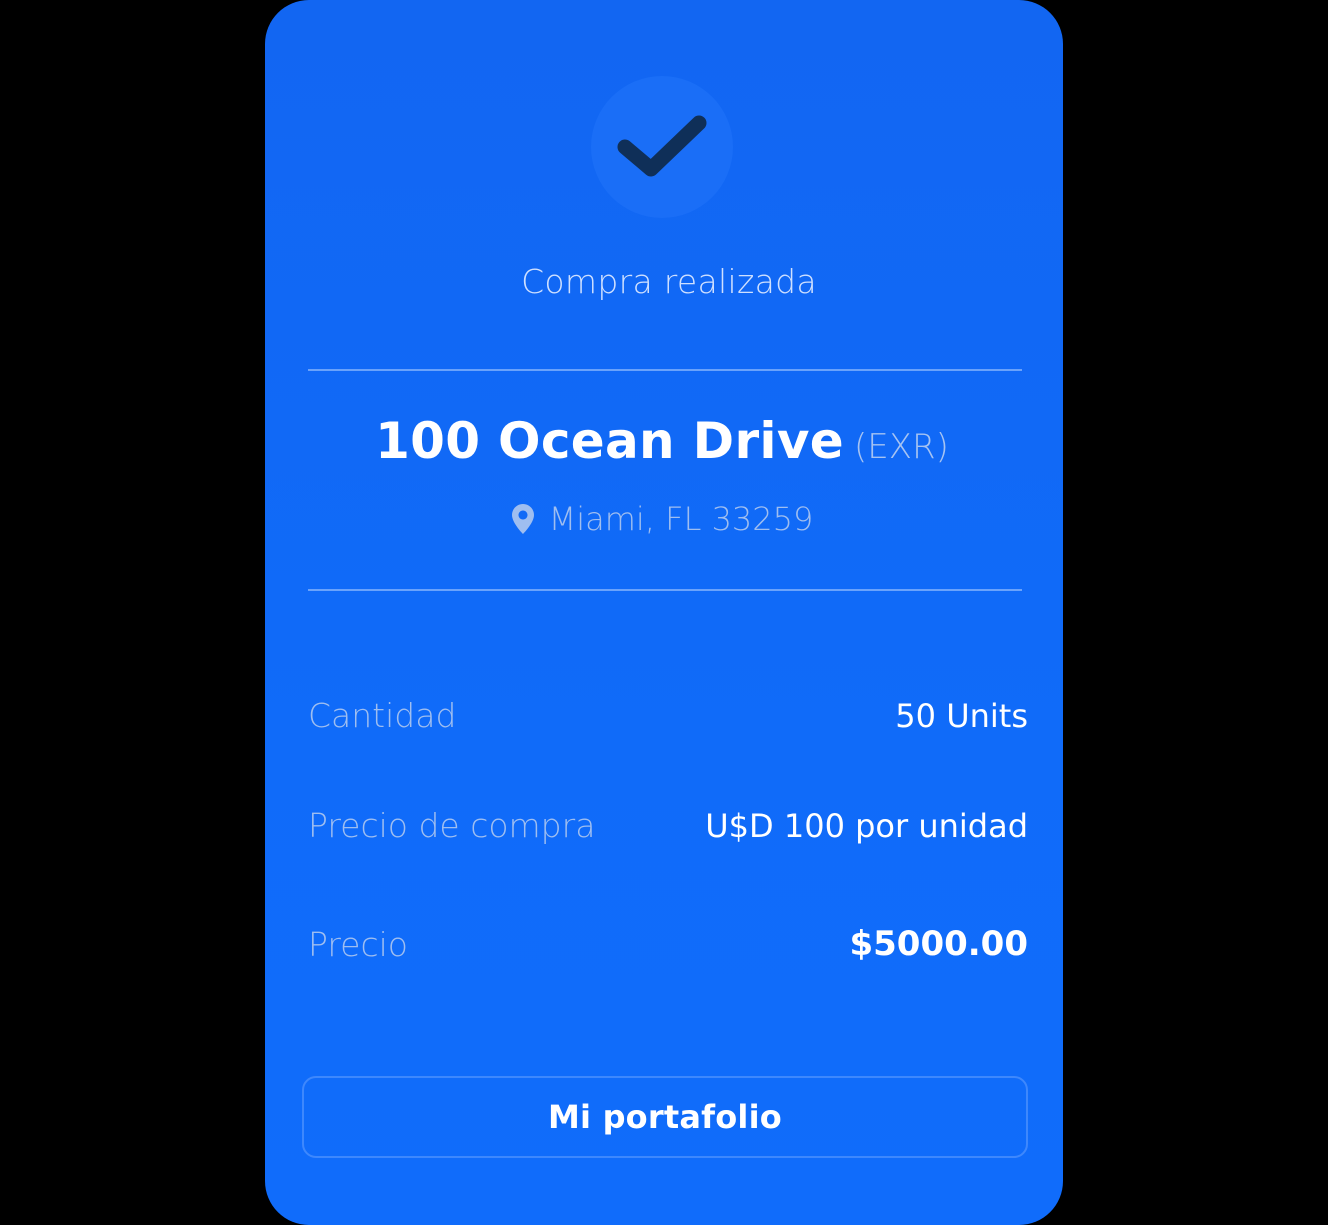  What do you see at coordinates (665, 590) in the screenshot?
I see `divider-bottom` at bounding box center [665, 590].